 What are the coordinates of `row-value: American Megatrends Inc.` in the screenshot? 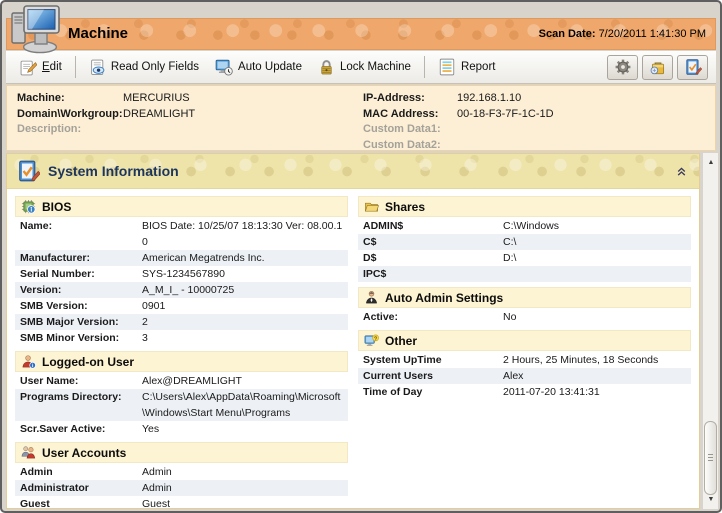 It's located at (203, 258).